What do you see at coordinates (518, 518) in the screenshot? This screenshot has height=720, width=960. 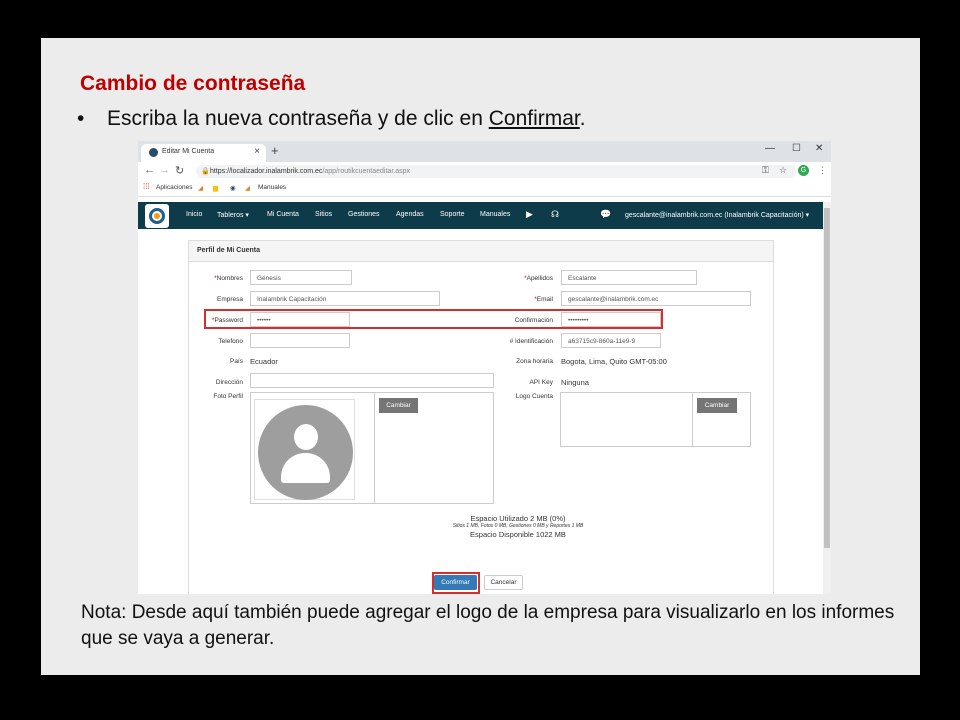 I see `space-used: Espacio Utilizado 2 MB (0%)` at bounding box center [518, 518].